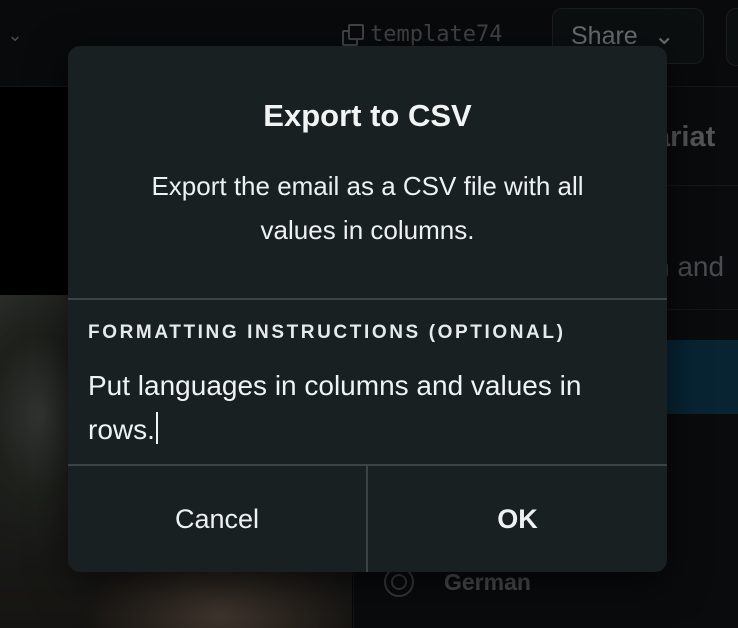  Describe the element at coordinates (517, 519) in the screenshot. I see `ok-button: OK` at that location.